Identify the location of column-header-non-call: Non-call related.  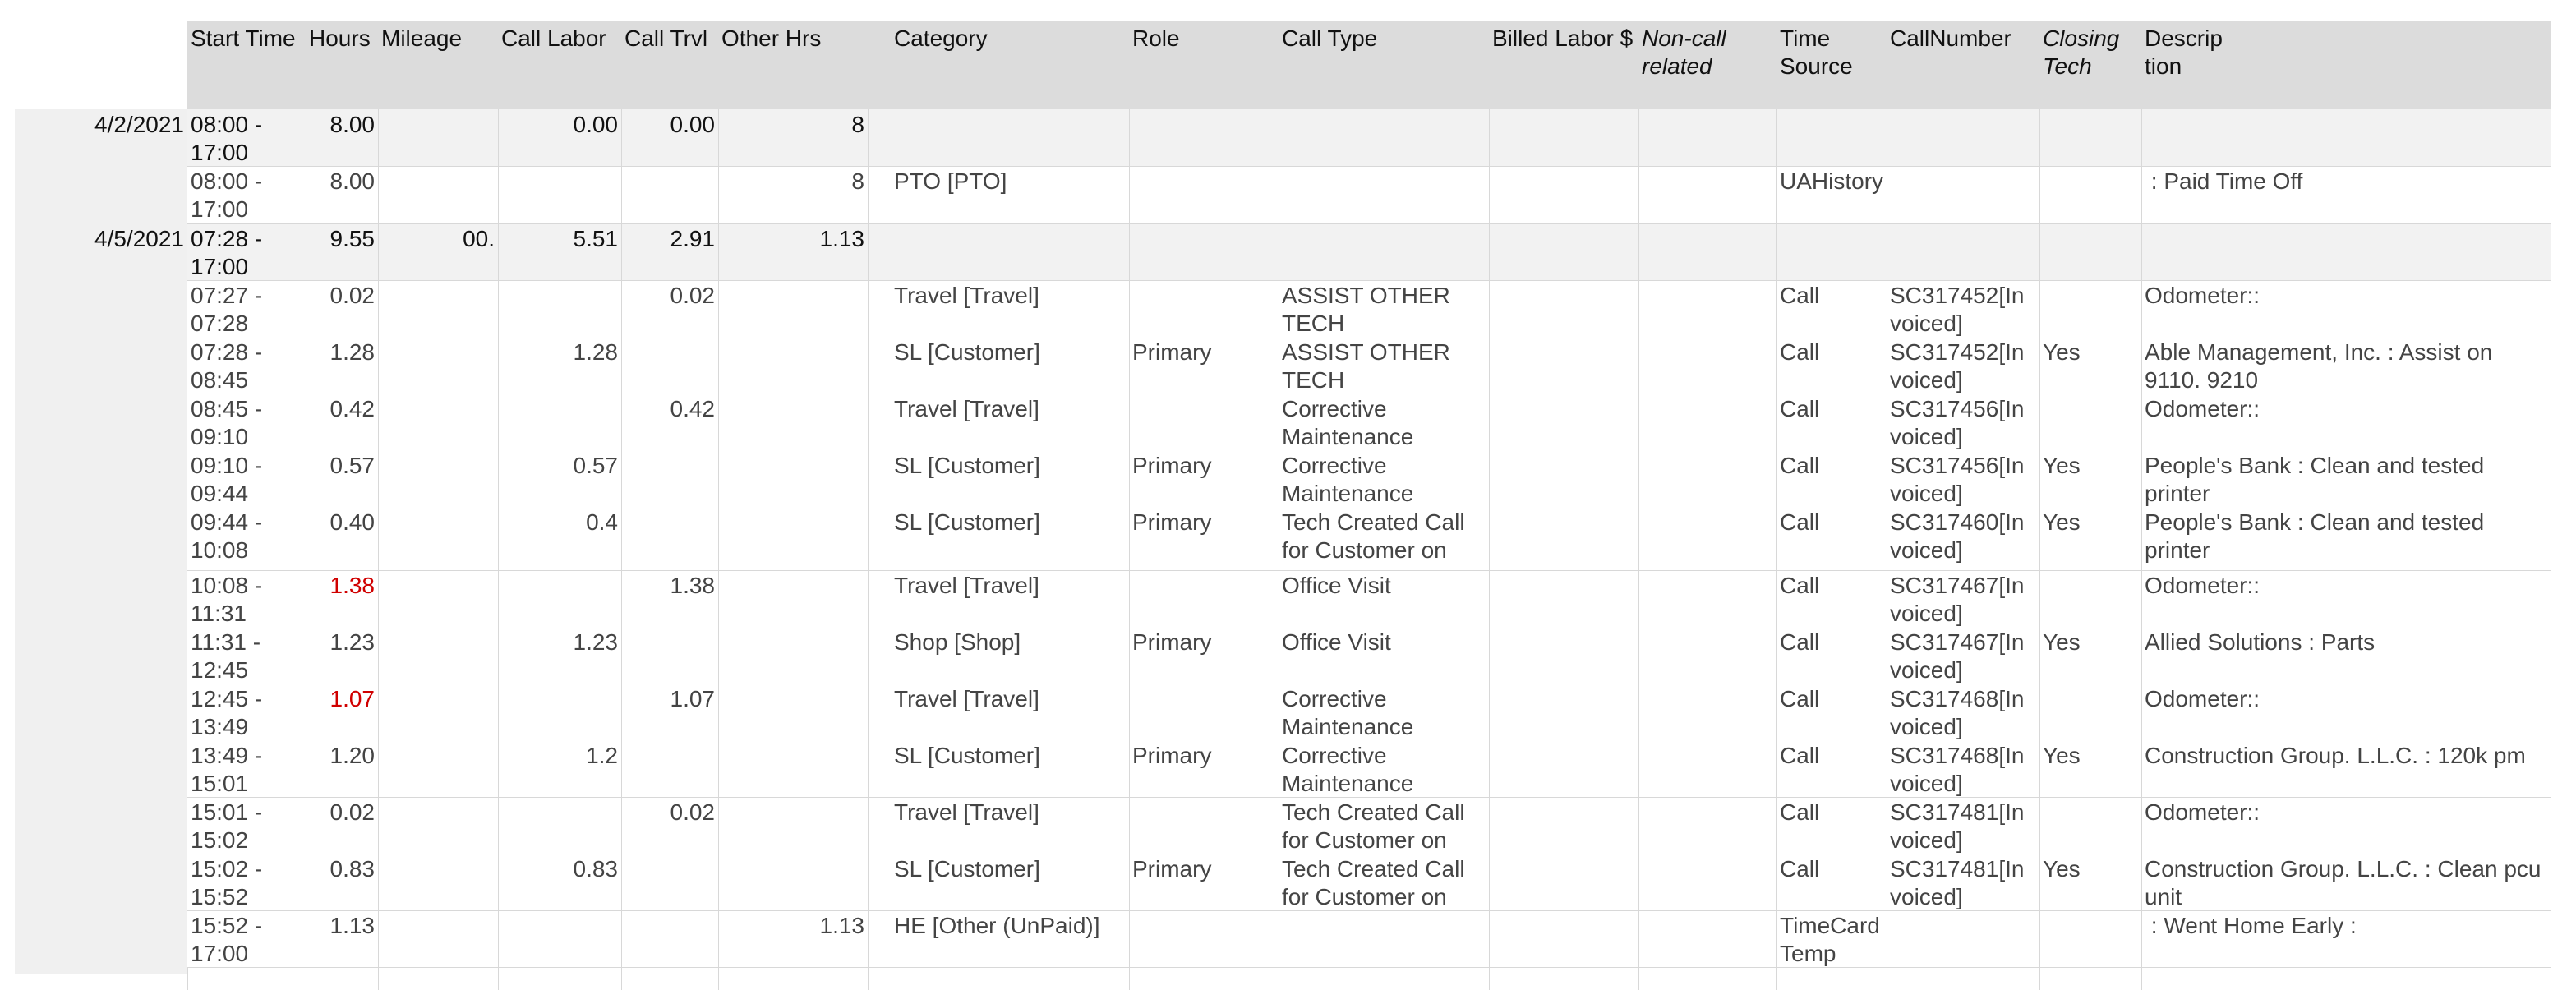
(1707, 51).